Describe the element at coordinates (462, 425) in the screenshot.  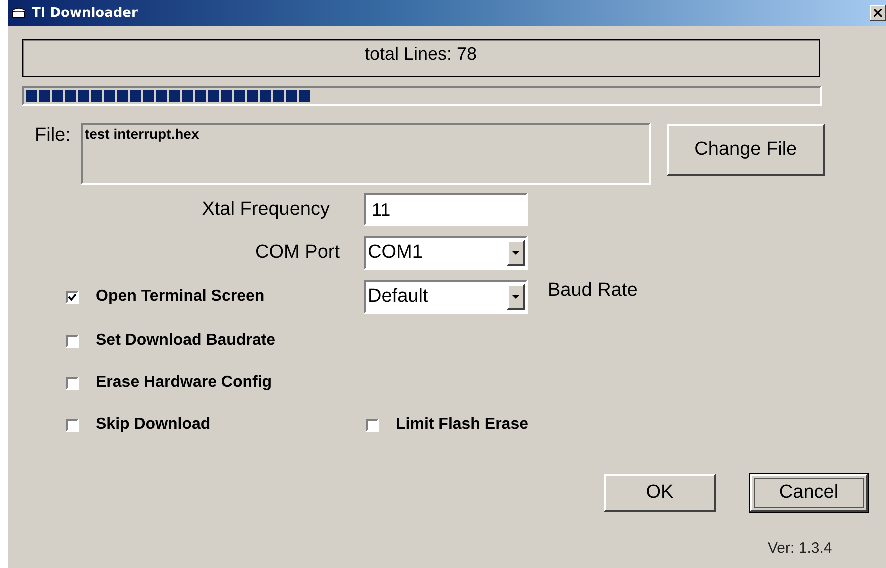
I see `checkbox-label: Limit Flash Erase` at that location.